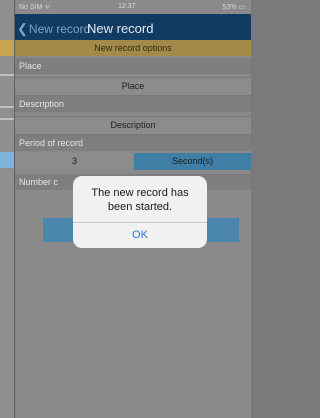 The height and width of the screenshot is (418, 320). I want to click on period-number-field: 3, so click(74, 161).